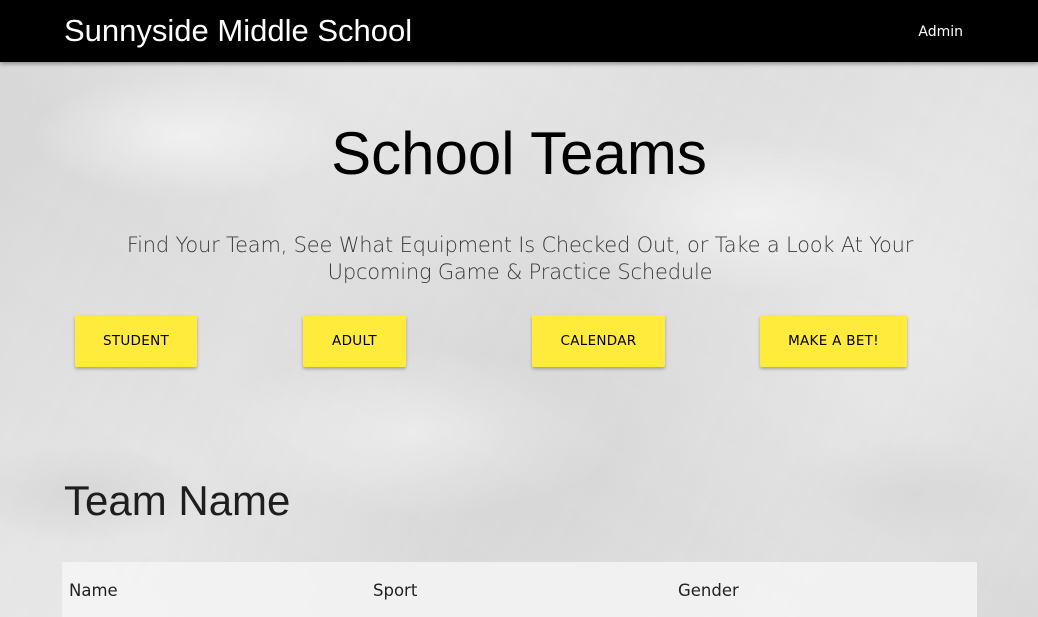  I want to click on adult-button: ADULT, so click(354, 341).